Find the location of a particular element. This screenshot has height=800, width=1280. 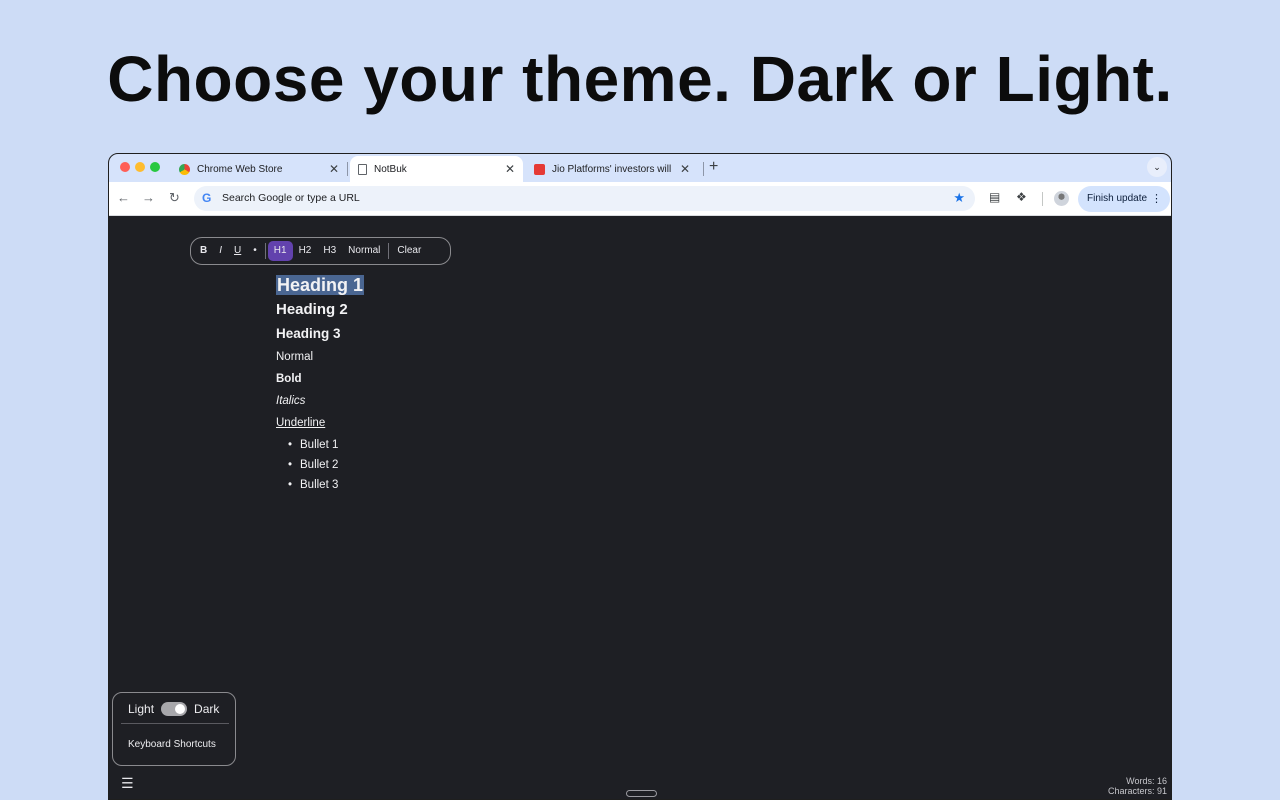

theme-panel: Light Dark Keyboard Shortcuts is located at coordinates (174, 729).